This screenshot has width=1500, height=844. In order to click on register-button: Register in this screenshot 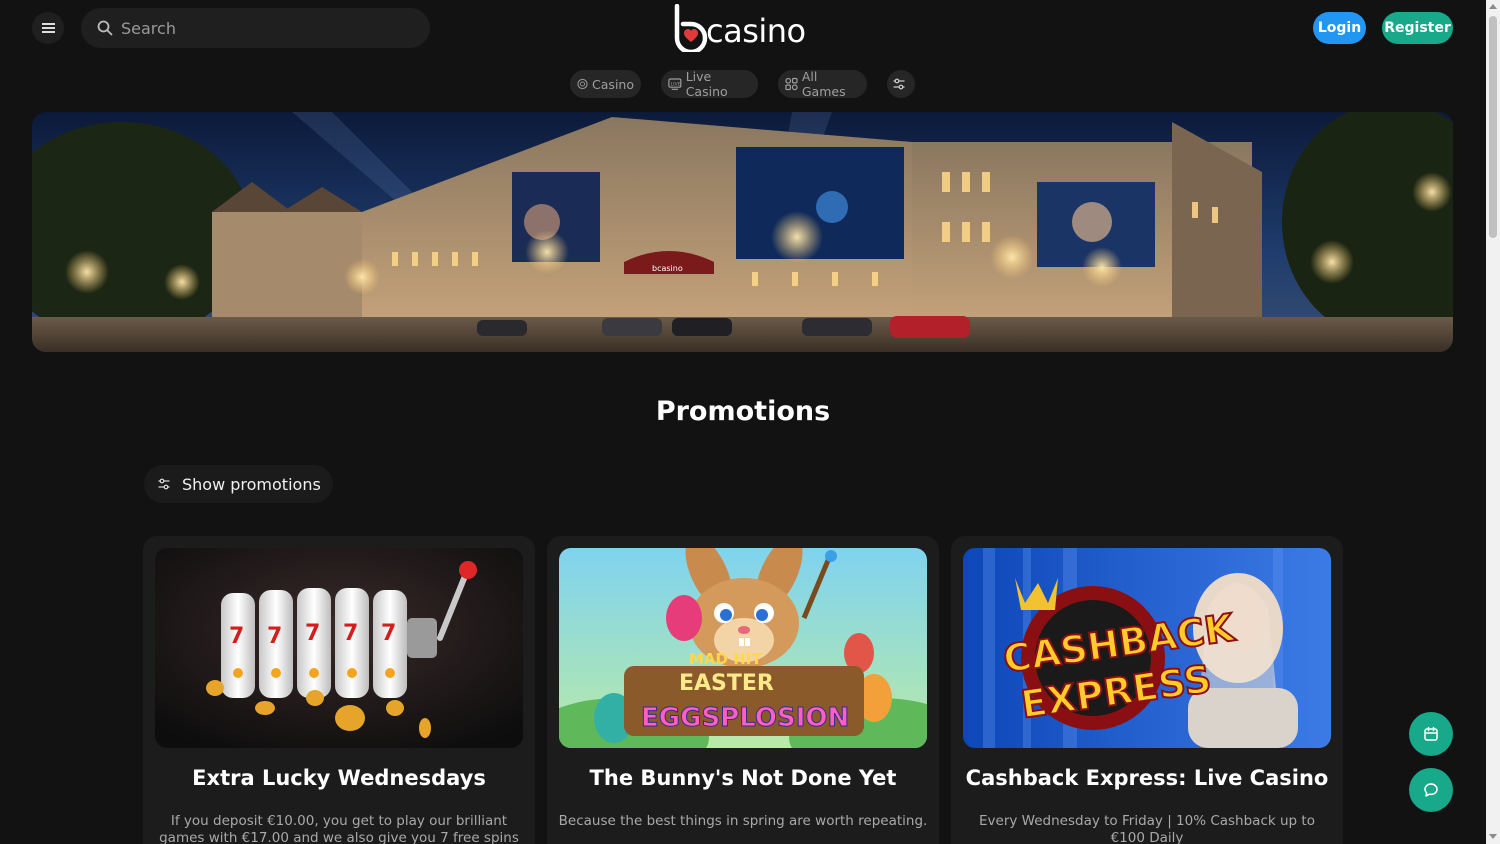, I will do `click(1417, 28)`.